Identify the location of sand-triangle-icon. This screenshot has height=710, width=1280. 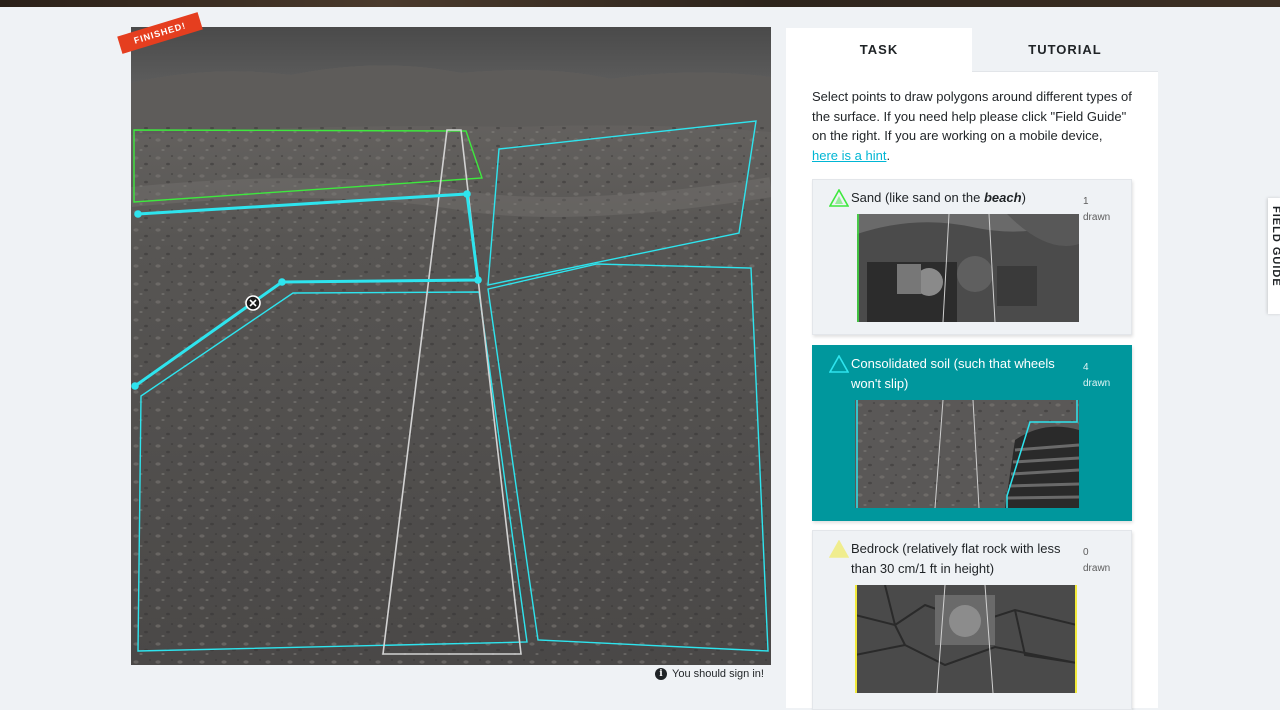
(839, 198).